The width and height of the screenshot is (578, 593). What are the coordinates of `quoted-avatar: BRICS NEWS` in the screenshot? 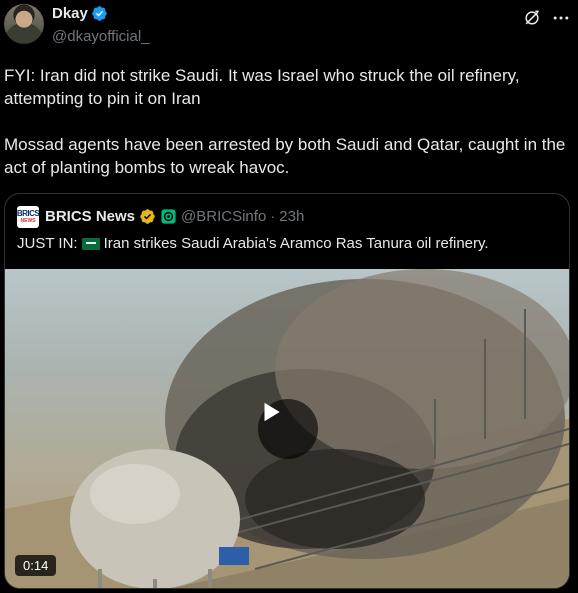 It's located at (28, 217).